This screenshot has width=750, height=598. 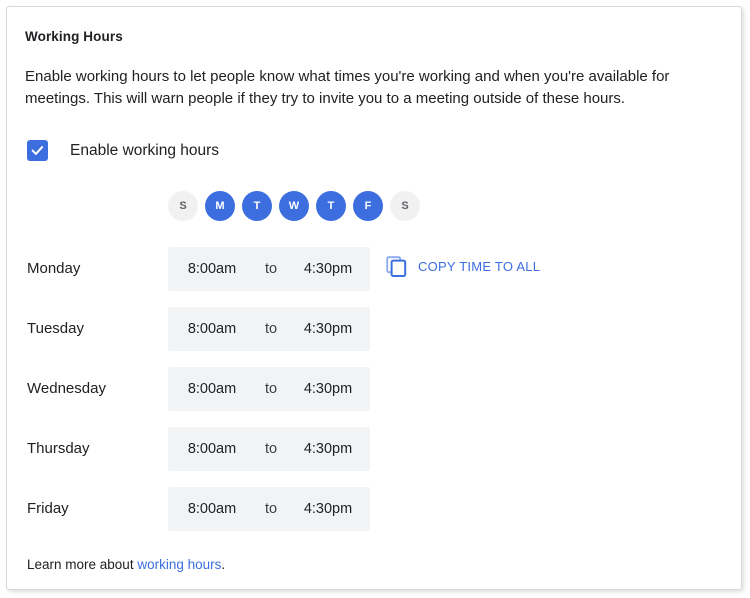 I want to click on day-toggle-label: F, so click(x=368, y=206).